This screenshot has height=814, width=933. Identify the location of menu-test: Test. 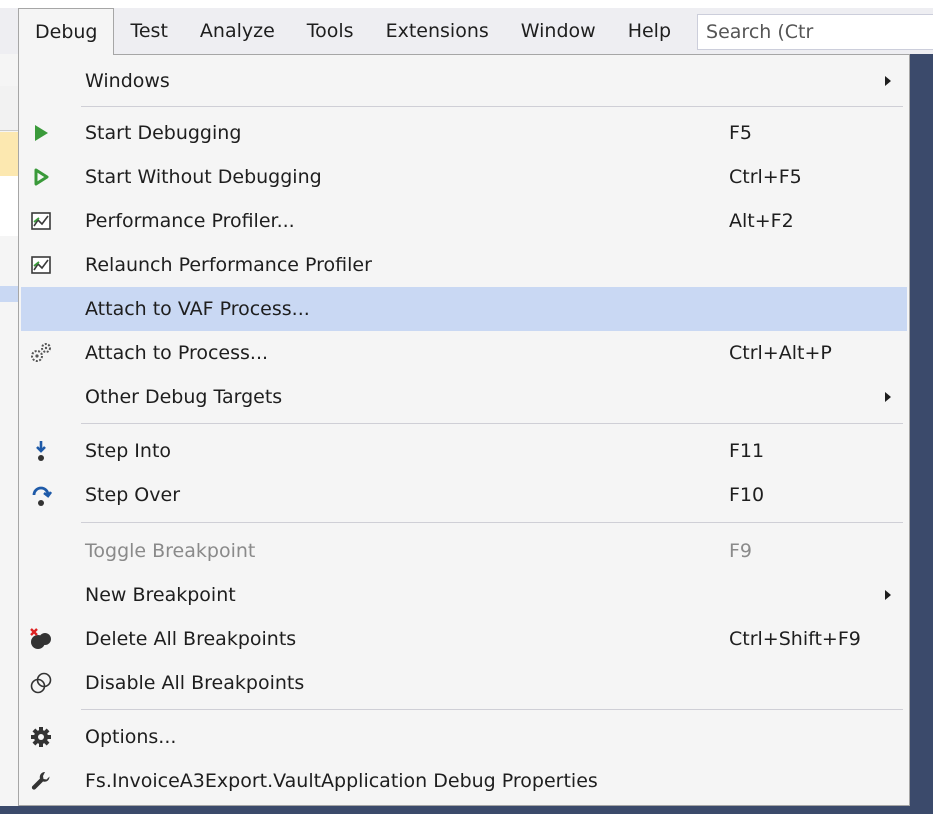
(148, 31).